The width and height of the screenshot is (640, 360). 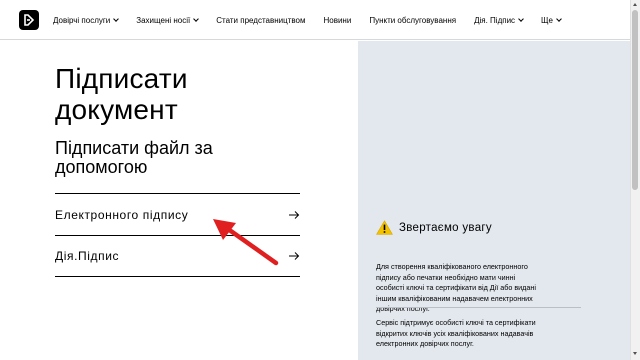 What do you see at coordinates (478, 307) in the screenshot?
I see `notice-divider` at bounding box center [478, 307].